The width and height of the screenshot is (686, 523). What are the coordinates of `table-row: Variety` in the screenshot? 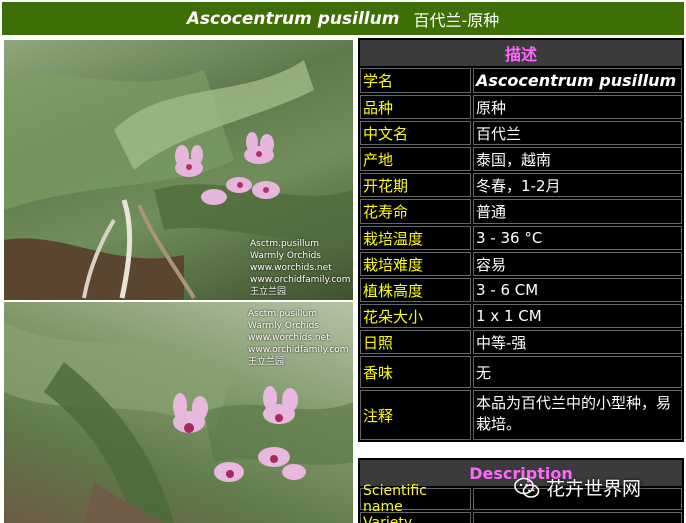 It's located at (521, 517).